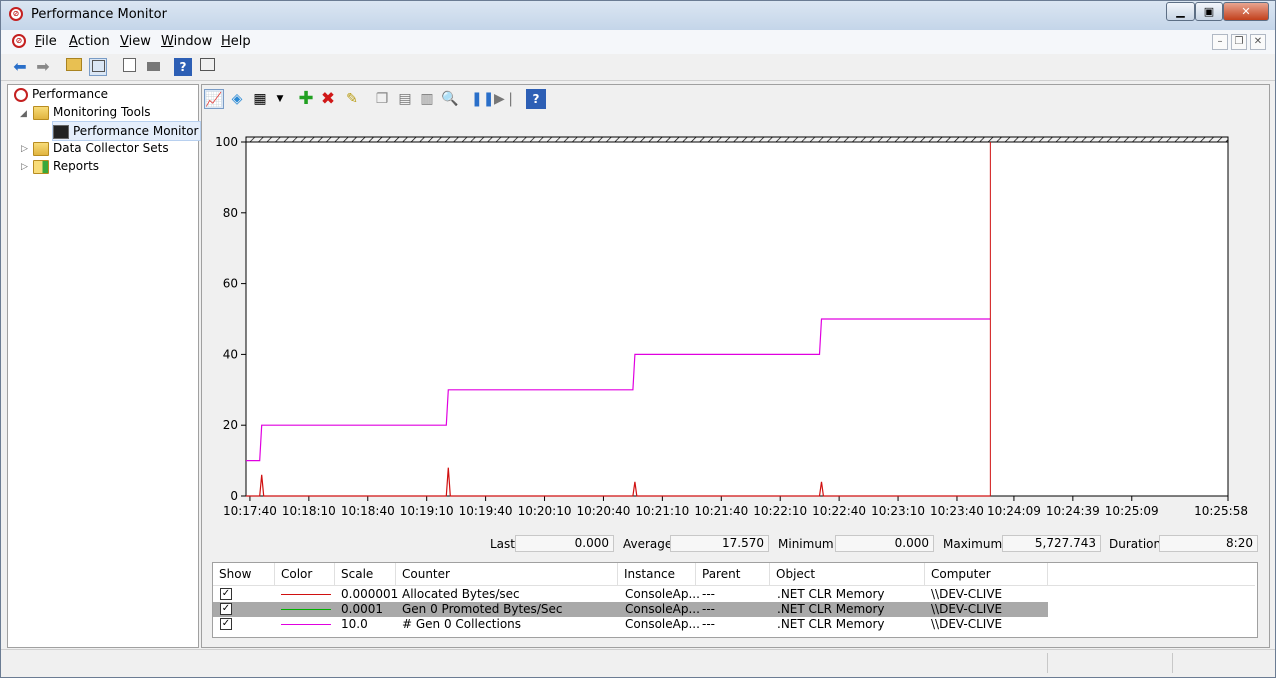 The width and height of the screenshot is (1276, 678). I want to click on counter-cell: Allocated Bytes/sec, so click(461, 594).